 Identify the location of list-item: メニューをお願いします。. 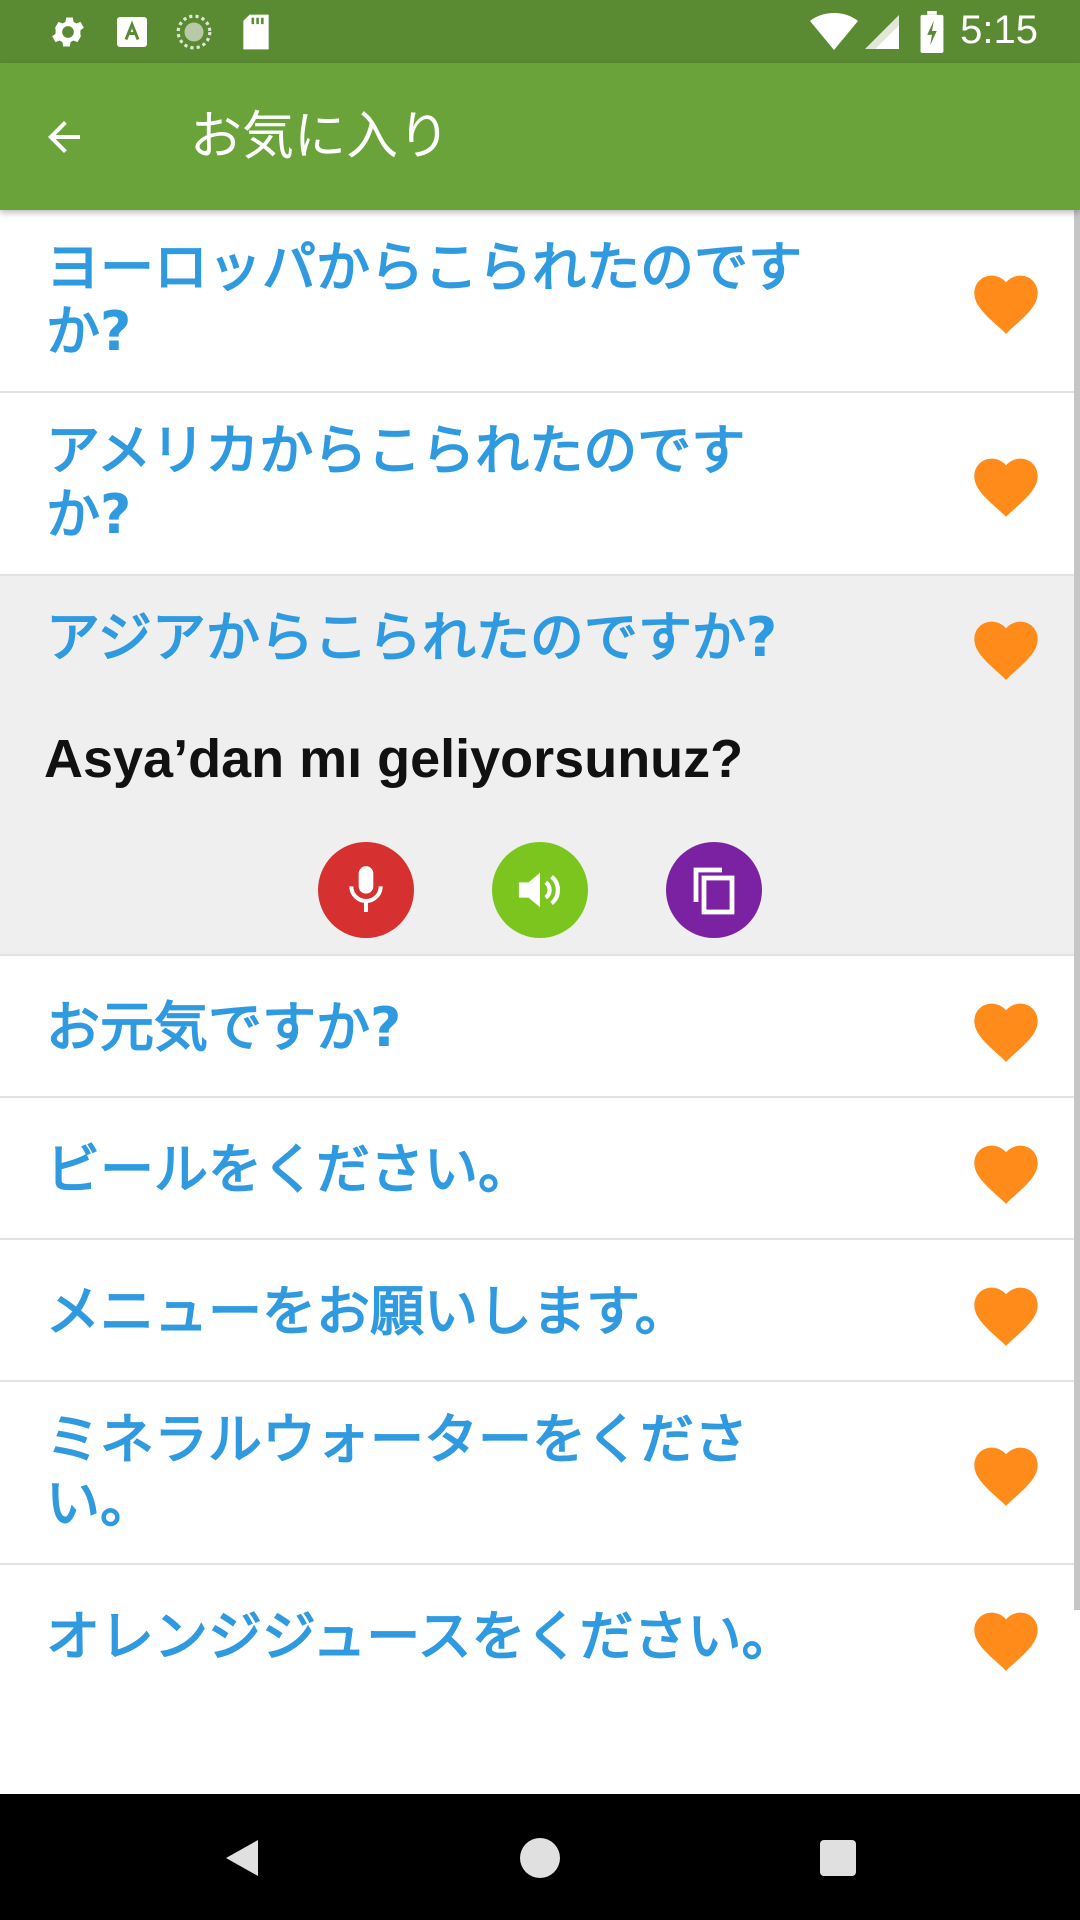
(537, 1311).